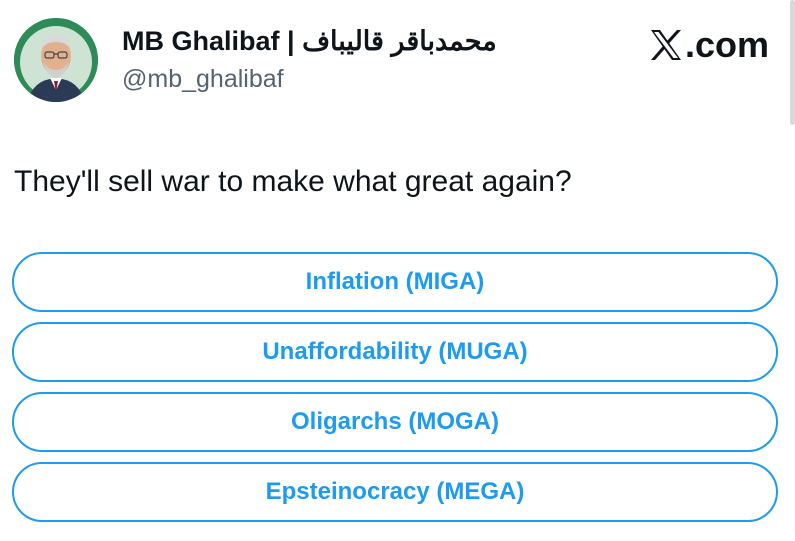  I want to click on brand-watermark: .com, so click(709, 45).